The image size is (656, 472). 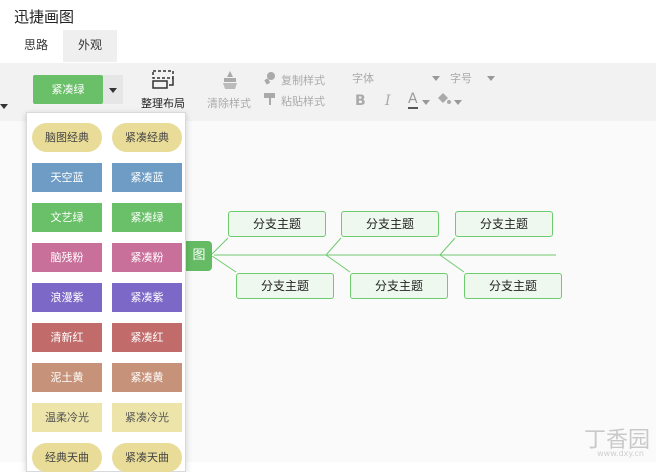 What do you see at coordinates (67, 337) in the screenshot?
I see `theme-option: 清新红` at bounding box center [67, 337].